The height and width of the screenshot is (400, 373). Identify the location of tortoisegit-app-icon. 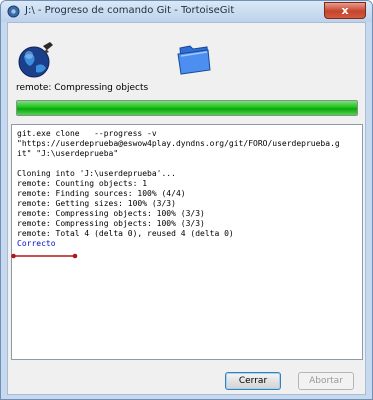
(13, 11).